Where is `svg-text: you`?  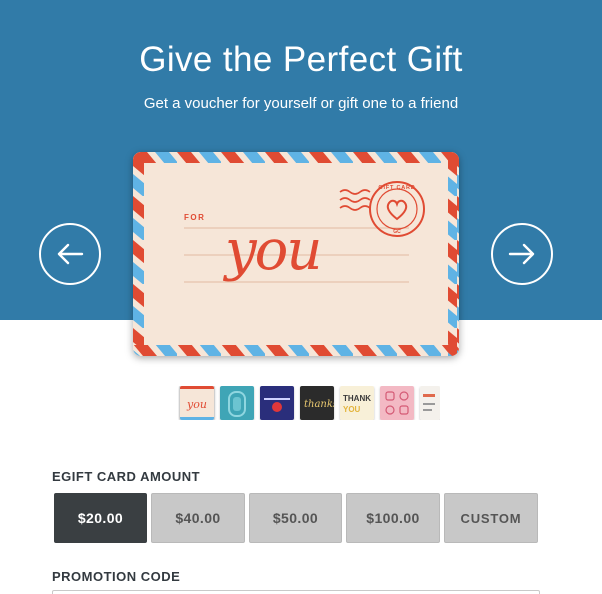
svg-text: you is located at coordinates (196, 404).